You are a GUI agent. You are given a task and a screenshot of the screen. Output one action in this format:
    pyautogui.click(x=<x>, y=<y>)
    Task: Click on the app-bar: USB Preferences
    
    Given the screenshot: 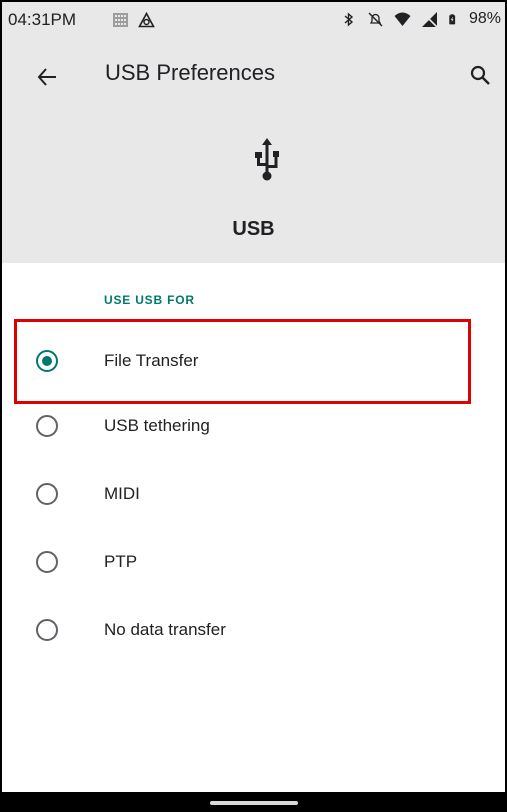 What is the action you would take?
    pyautogui.click(x=253, y=76)
    